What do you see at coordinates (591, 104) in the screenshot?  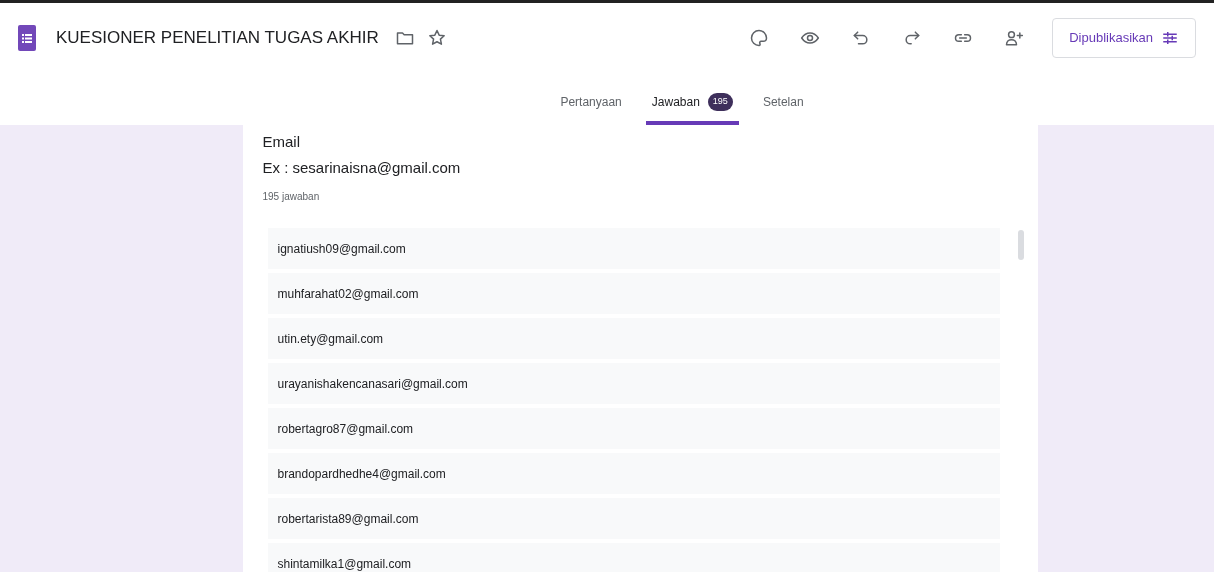 I see `tab: Pertanyaan` at bounding box center [591, 104].